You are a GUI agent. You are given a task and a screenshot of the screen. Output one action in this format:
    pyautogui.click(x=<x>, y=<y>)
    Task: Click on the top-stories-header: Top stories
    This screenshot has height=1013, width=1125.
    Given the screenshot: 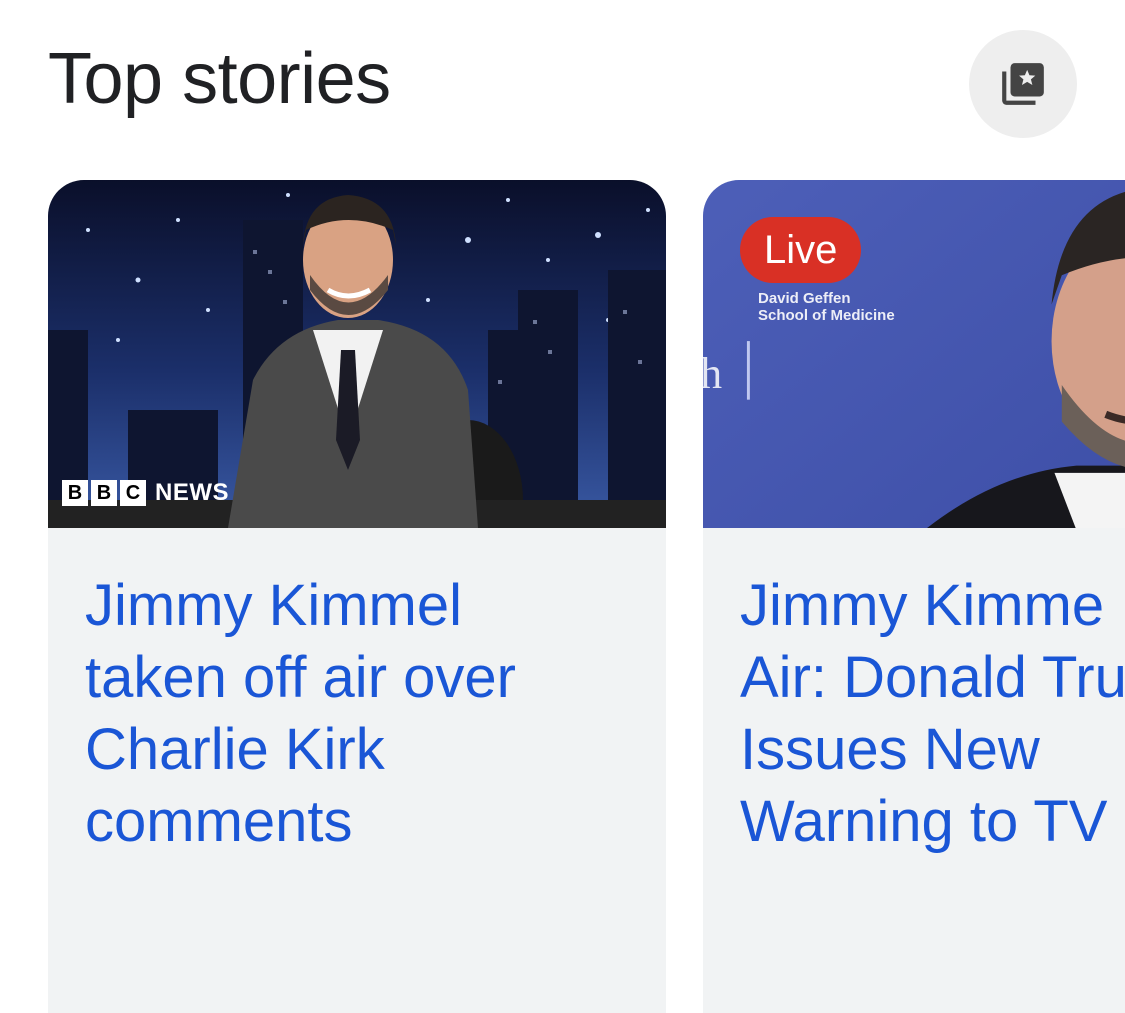 What is the action you would take?
    pyautogui.click(x=563, y=85)
    